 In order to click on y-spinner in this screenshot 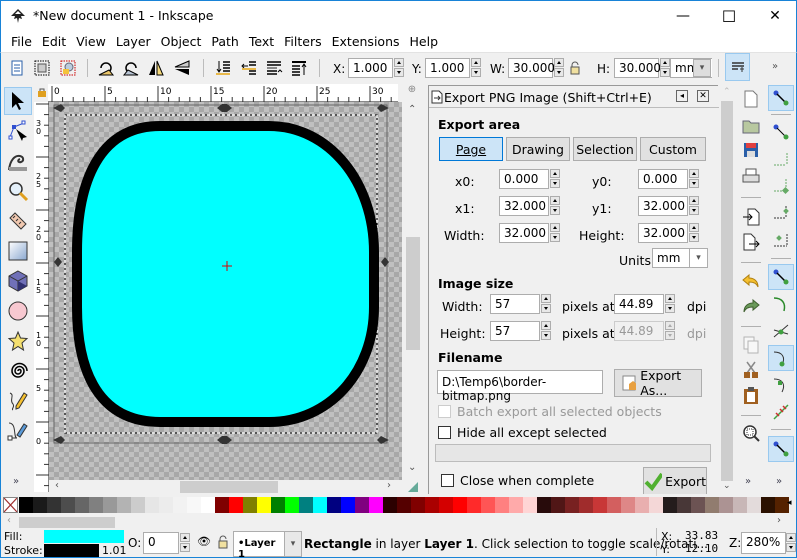, I will do `click(476, 68)`.